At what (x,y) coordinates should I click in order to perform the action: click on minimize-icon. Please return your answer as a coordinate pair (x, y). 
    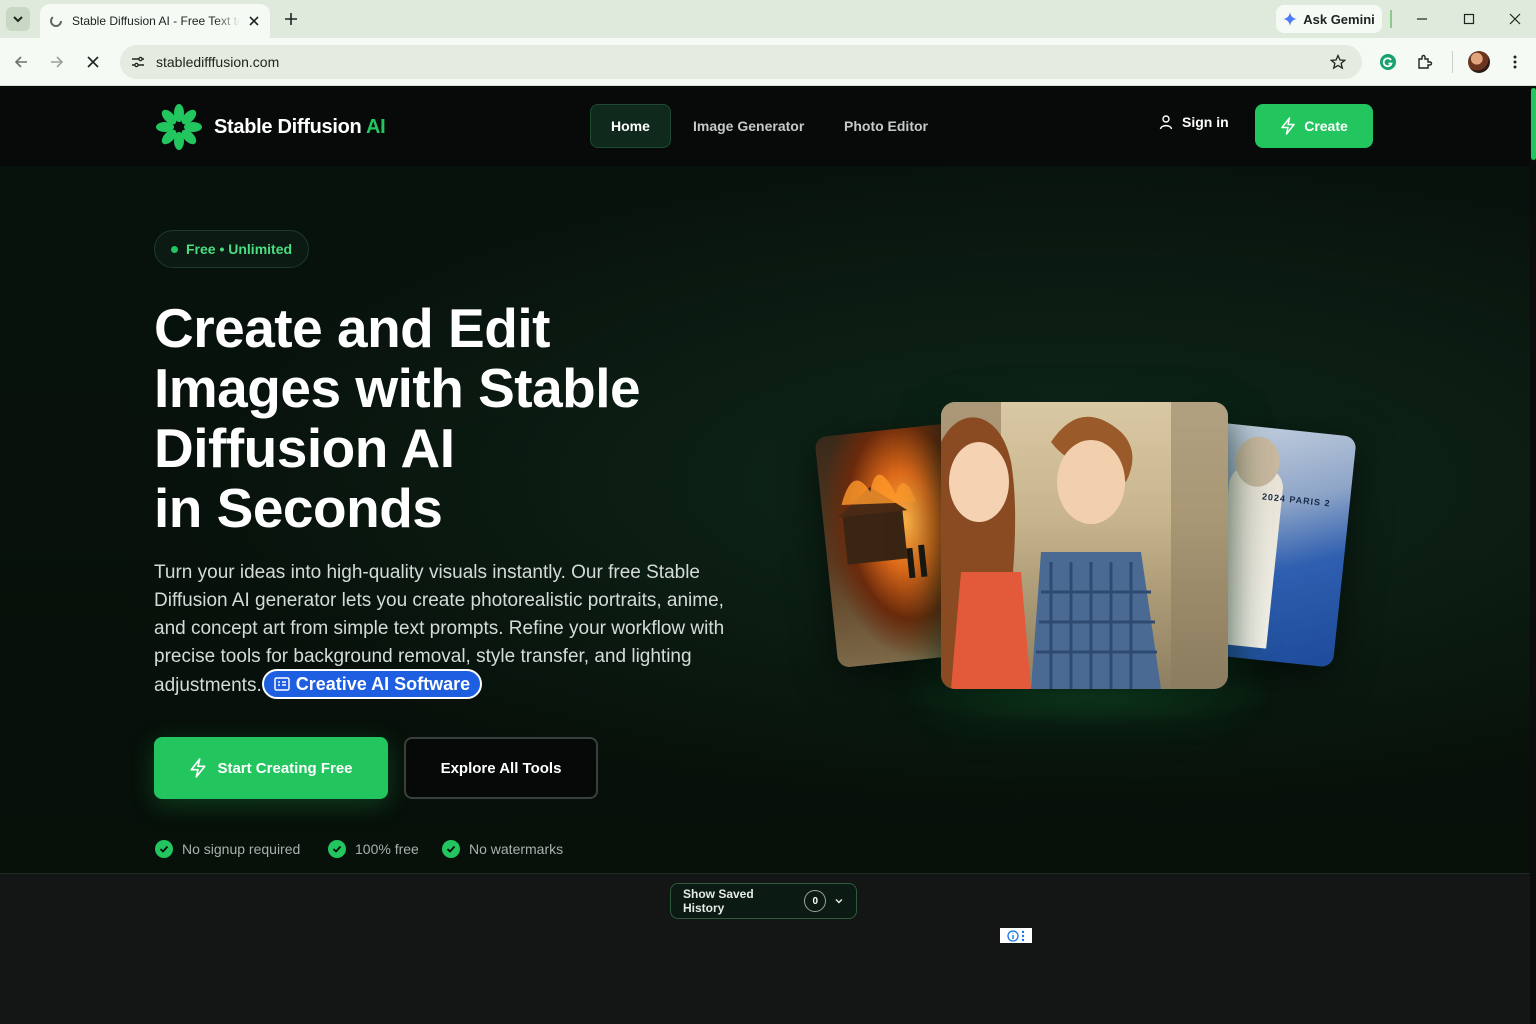
    Looking at the image, I should click on (1422, 19).